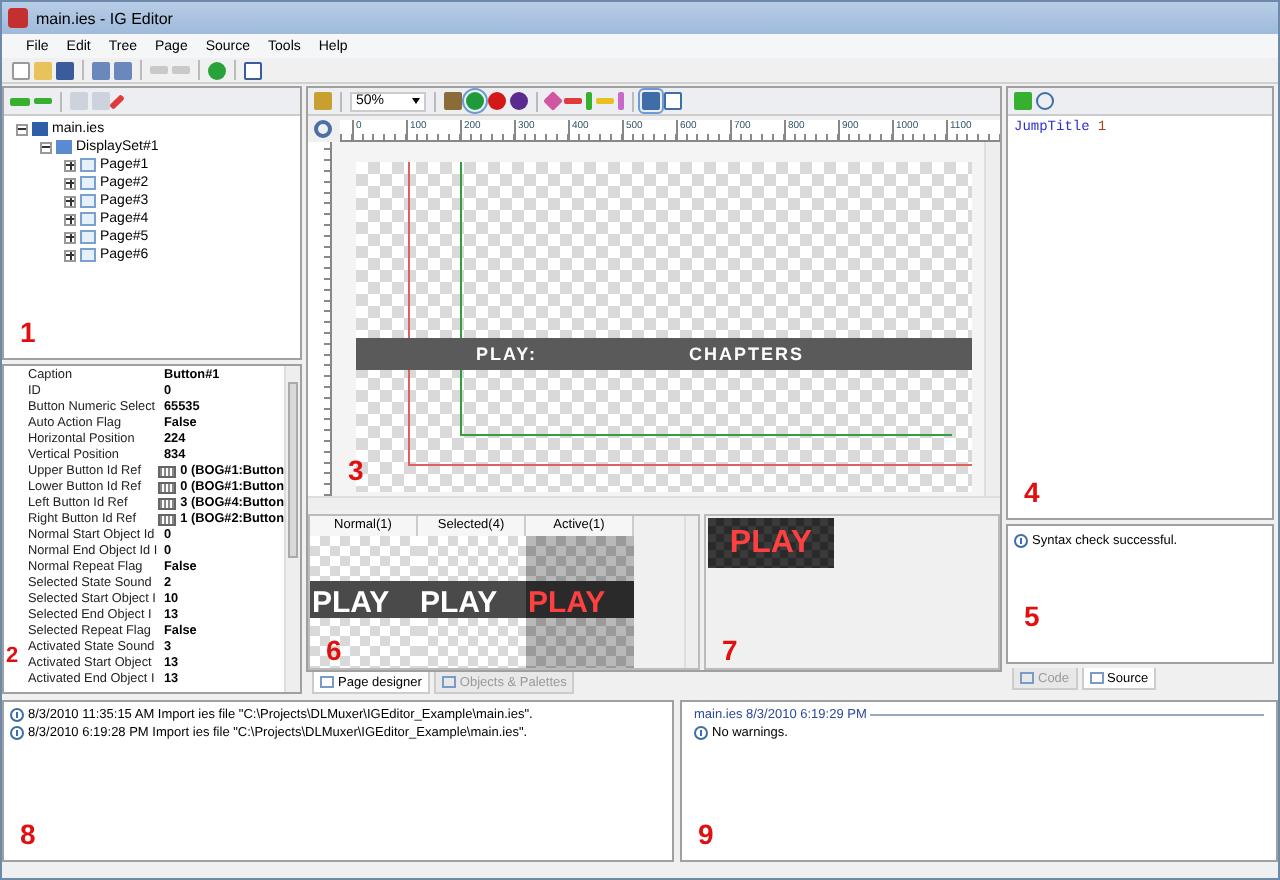 This screenshot has width=1280, height=880. What do you see at coordinates (1032, 616) in the screenshot?
I see `annotation-number: 5` at bounding box center [1032, 616].